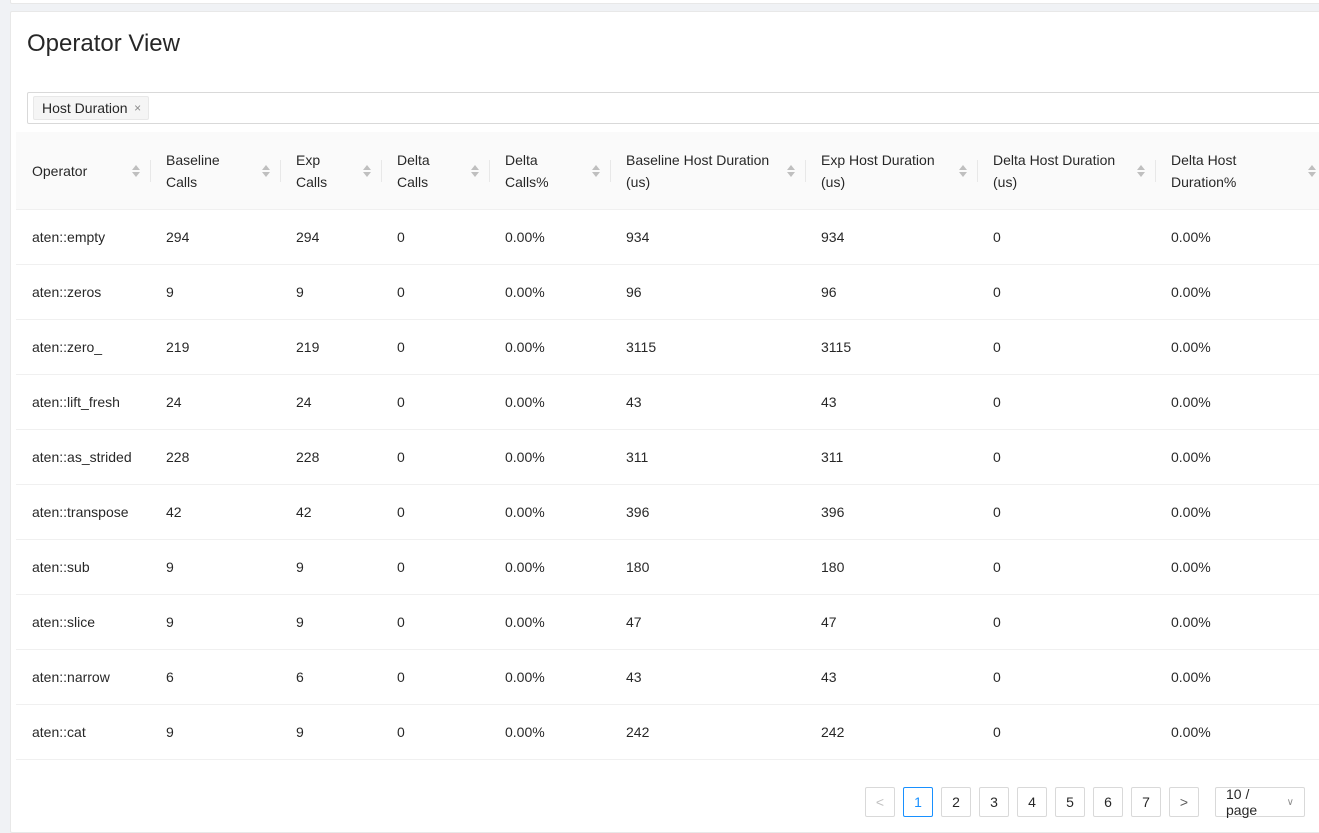 Image resolution: width=1319 pixels, height=833 pixels. What do you see at coordinates (667, 457) in the screenshot?
I see `table-row: aten::as_strided 228 228 0 0.00% 311 311 0 0.00%` at bounding box center [667, 457].